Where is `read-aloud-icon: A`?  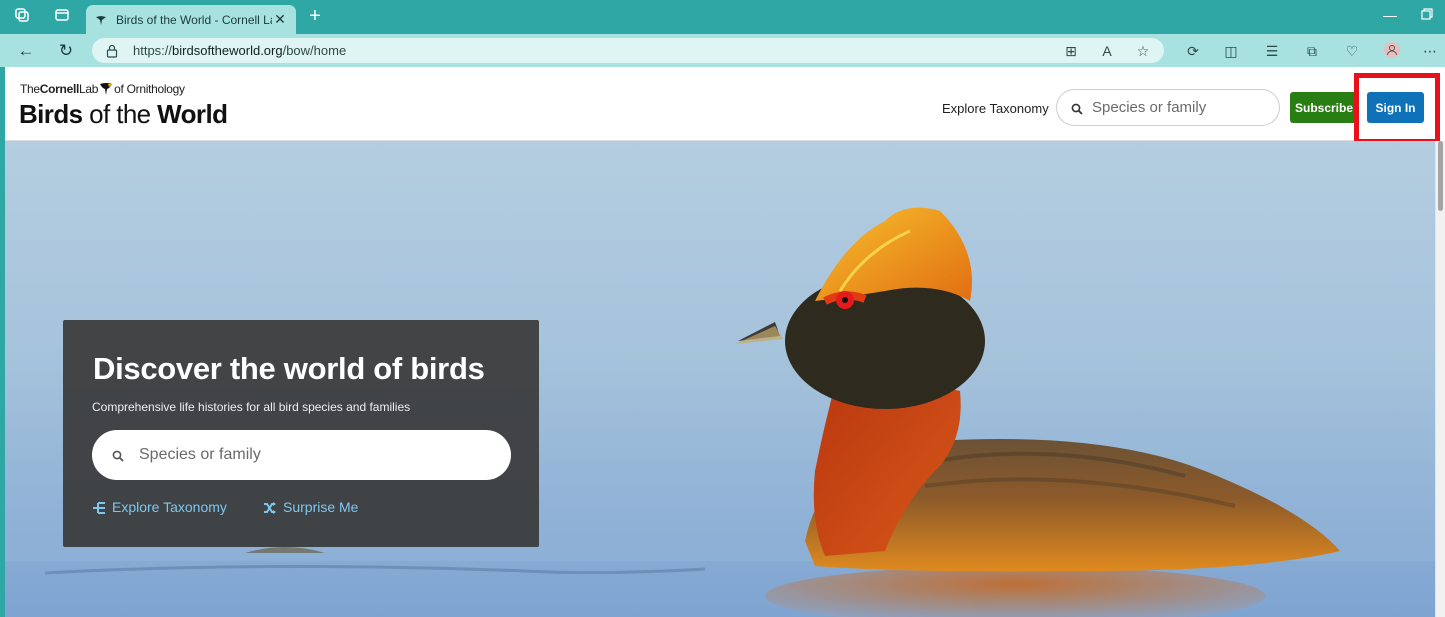
read-aloud-icon: A is located at coordinates (1107, 51).